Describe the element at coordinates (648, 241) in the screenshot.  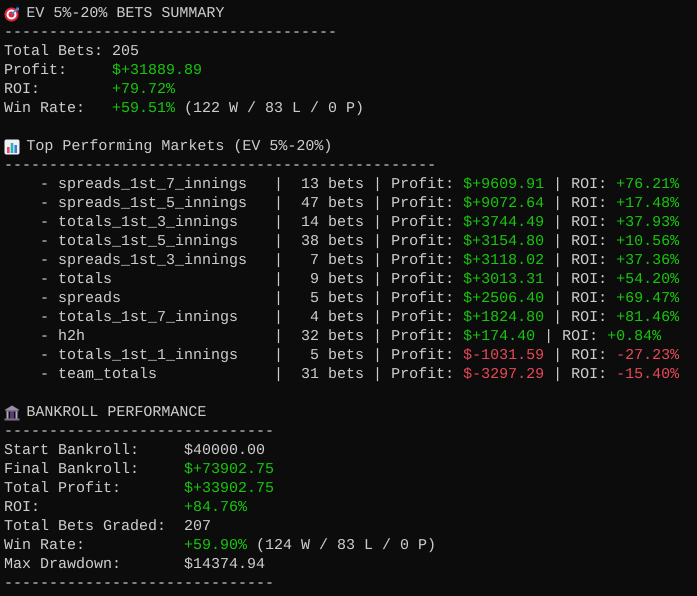
I see `roi-value: +10.56%` at that location.